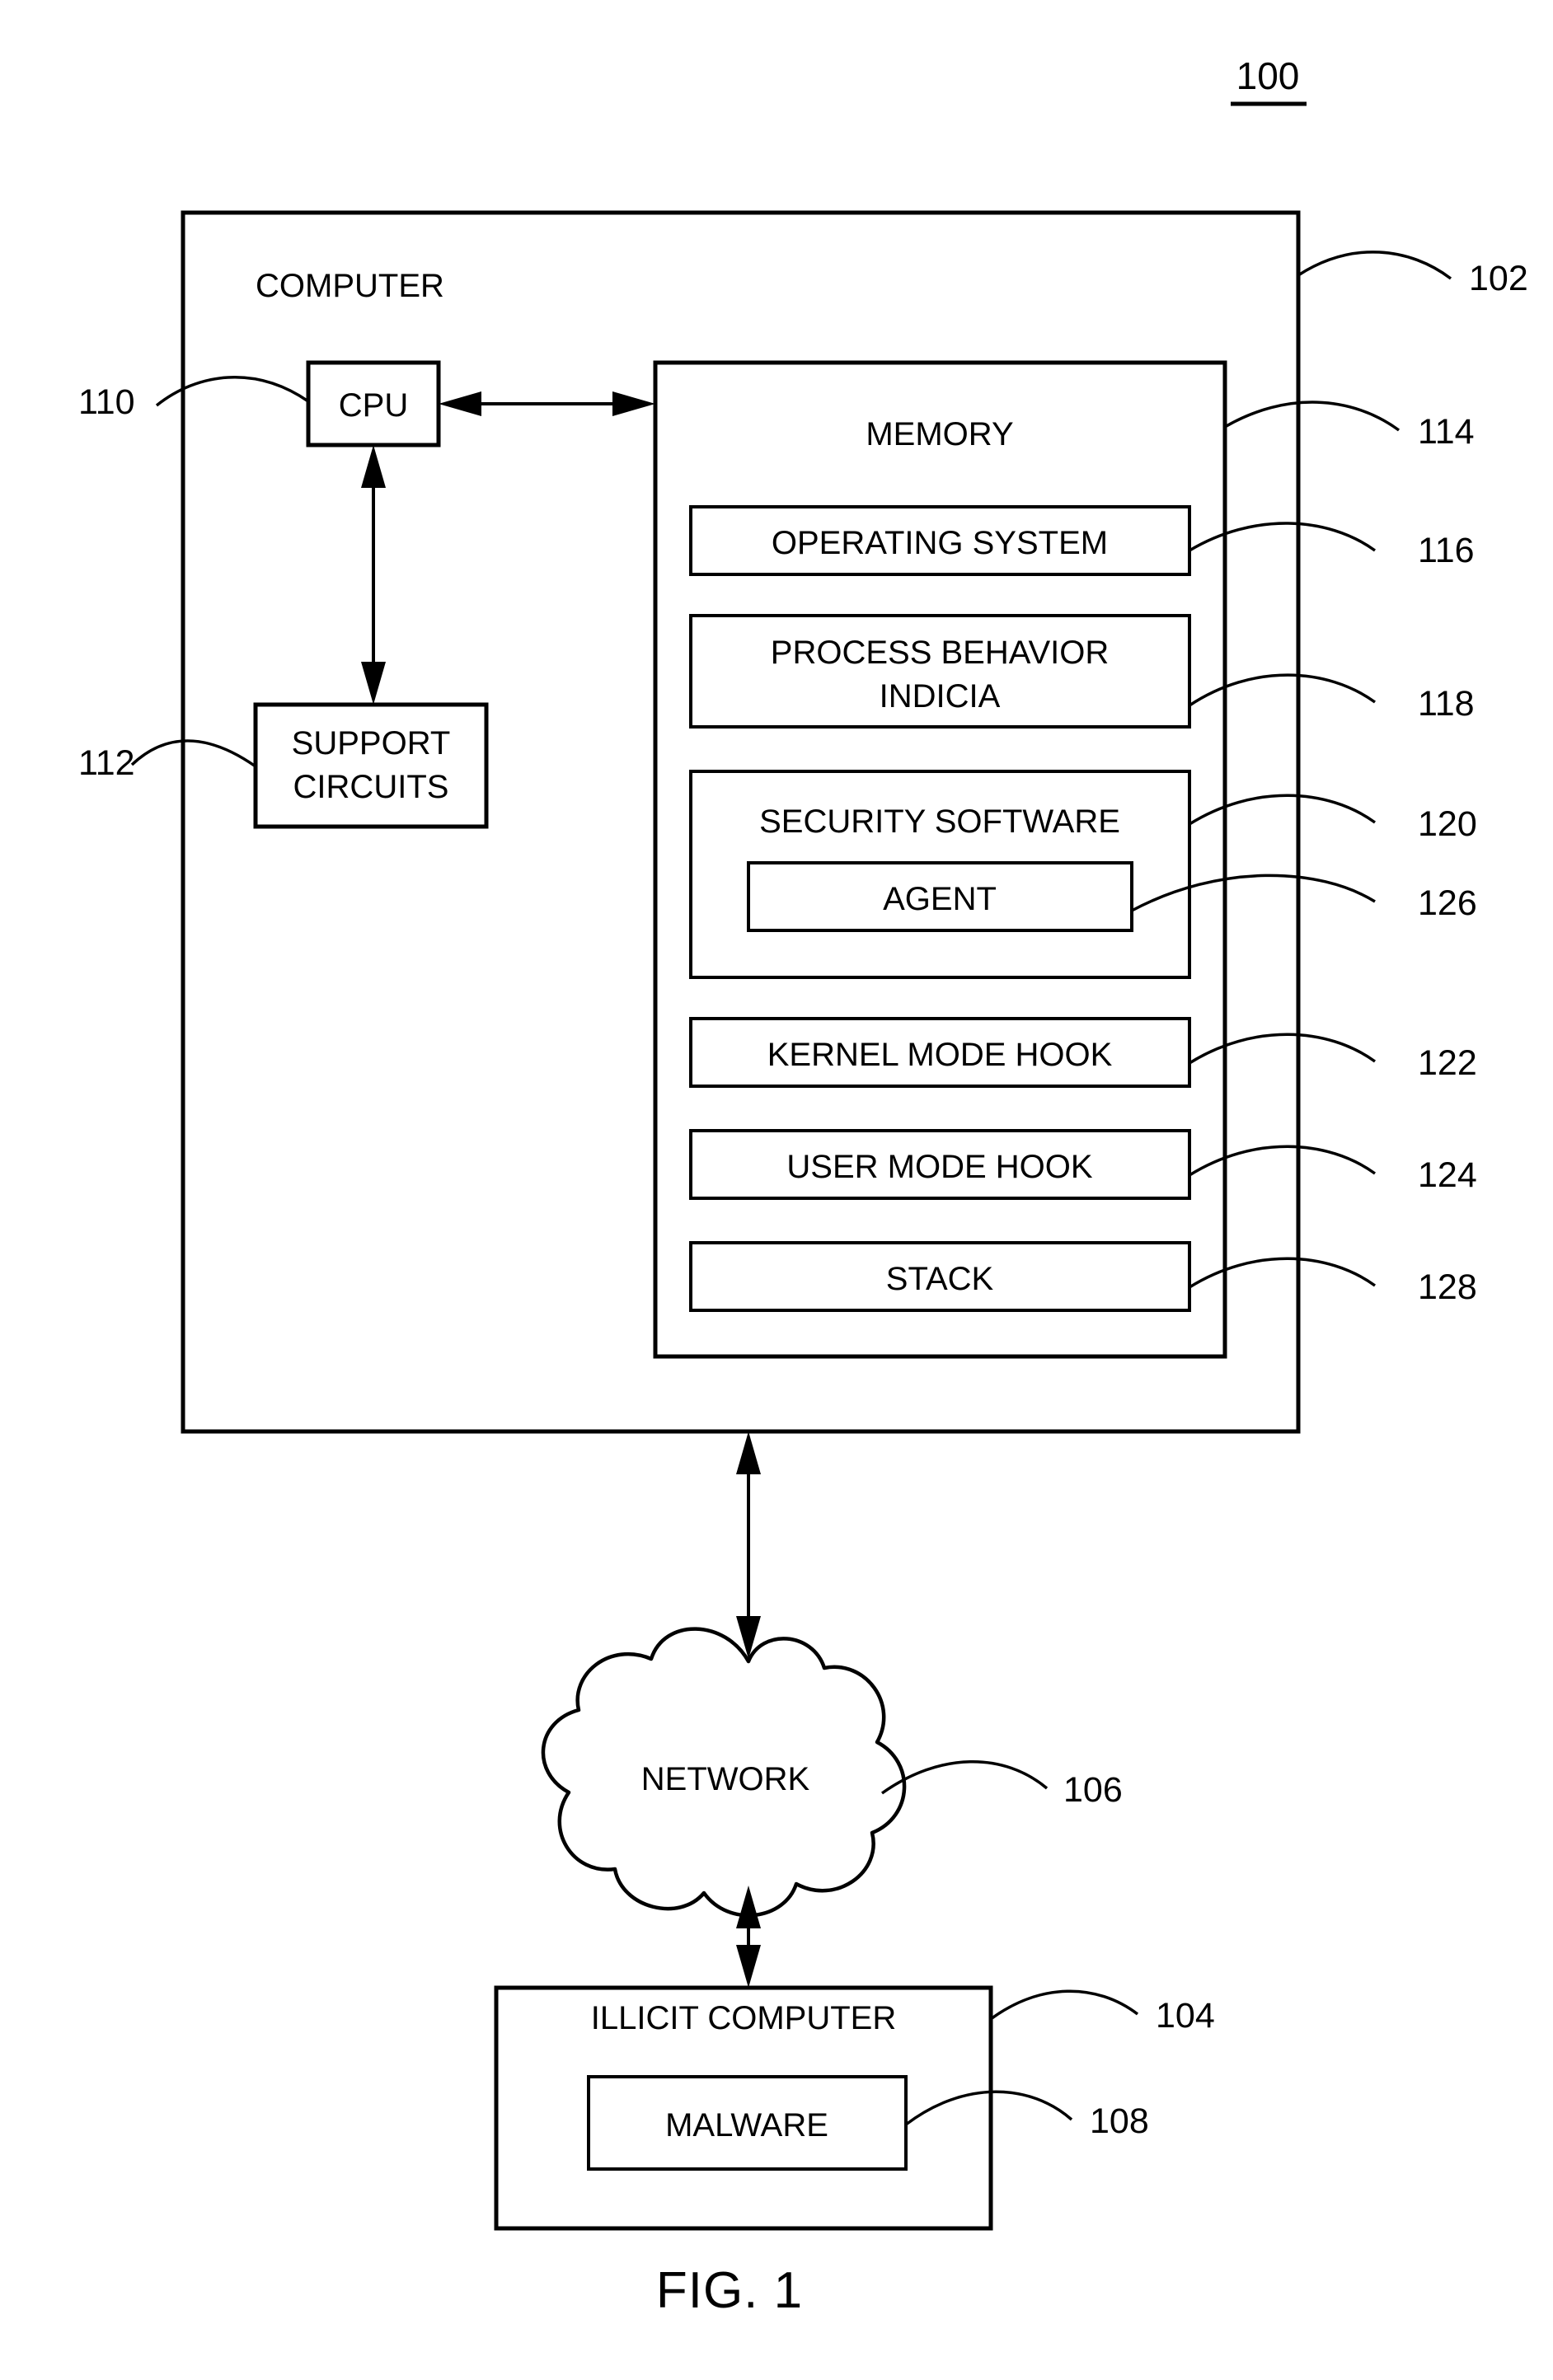 Image resolution: width=1553 pixels, height=2380 pixels. What do you see at coordinates (1446, 550) in the screenshot?
I see `ref-116: 116` at bounding box center [1446, 550].